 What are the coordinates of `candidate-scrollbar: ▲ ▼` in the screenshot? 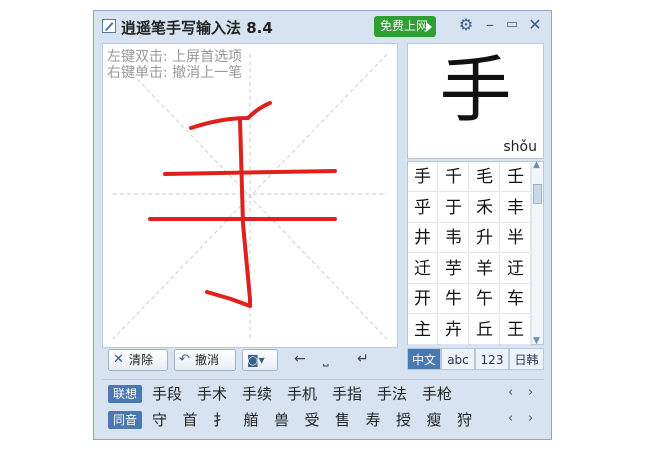 It's located at (537, 253).